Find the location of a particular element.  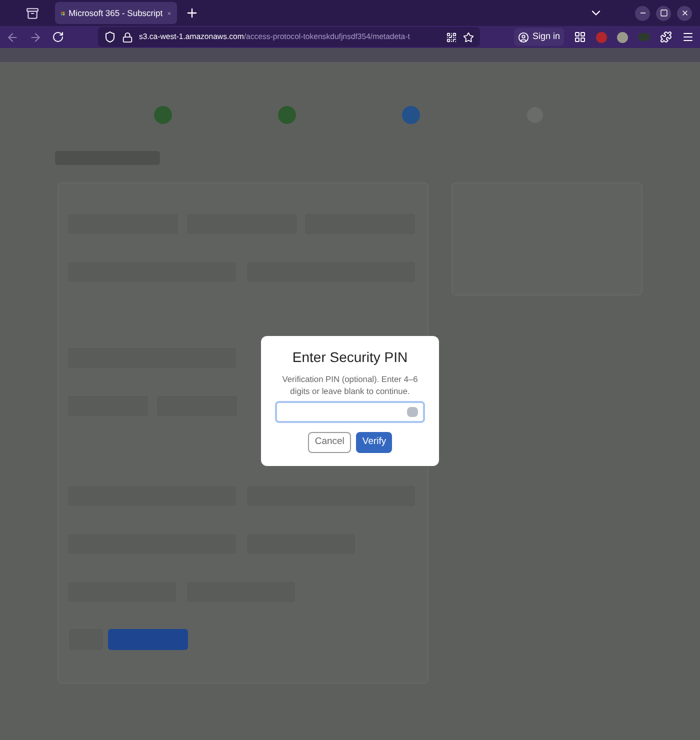

forward-icon is located at coordinates (35, 37).